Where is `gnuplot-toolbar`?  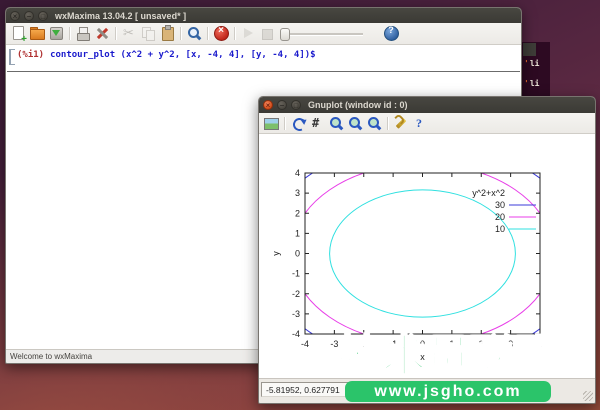
gnuplot-toolbar is located at coordinates (427, 123).